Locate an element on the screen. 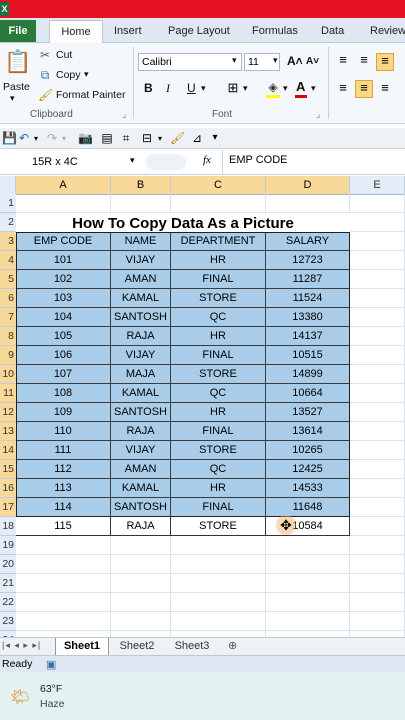 The image size is (405, 720). sheet-title: How To Copy Data As a Picture is located at coordinates (183, 223).